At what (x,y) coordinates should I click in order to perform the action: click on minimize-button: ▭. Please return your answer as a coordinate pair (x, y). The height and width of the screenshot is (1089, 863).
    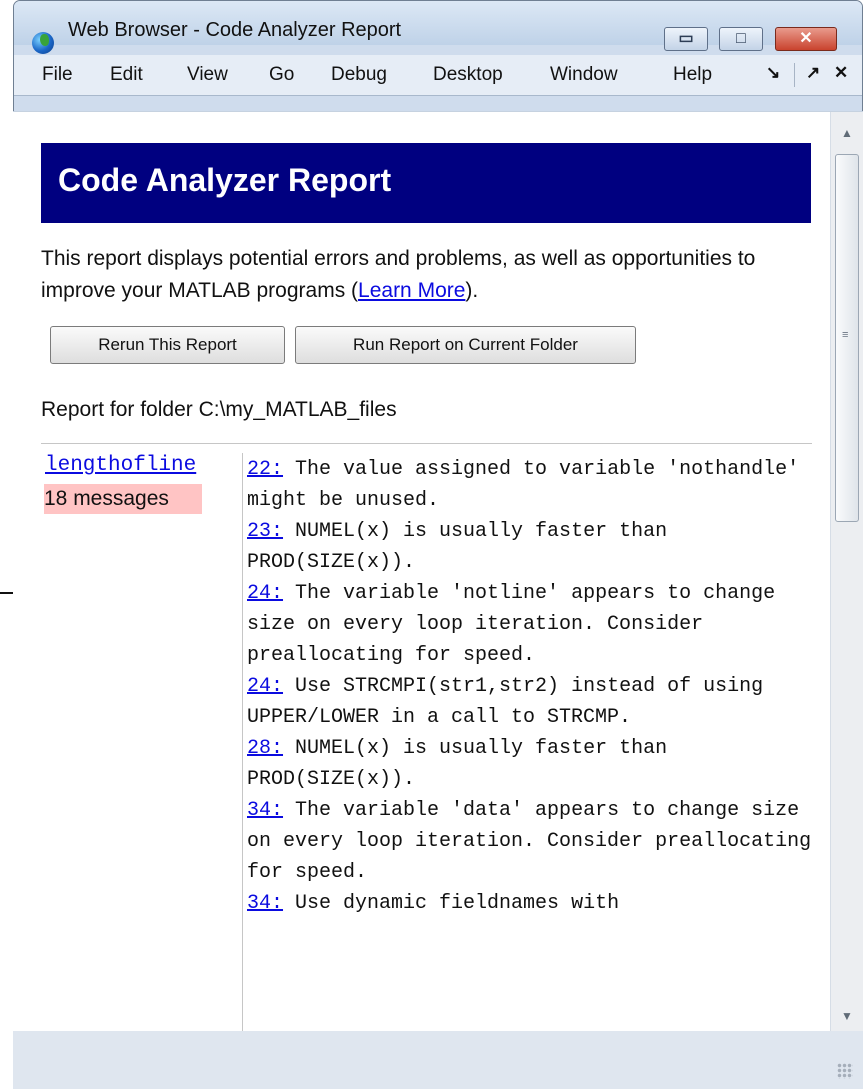
    Looking at the image, I should click on (686, 39).